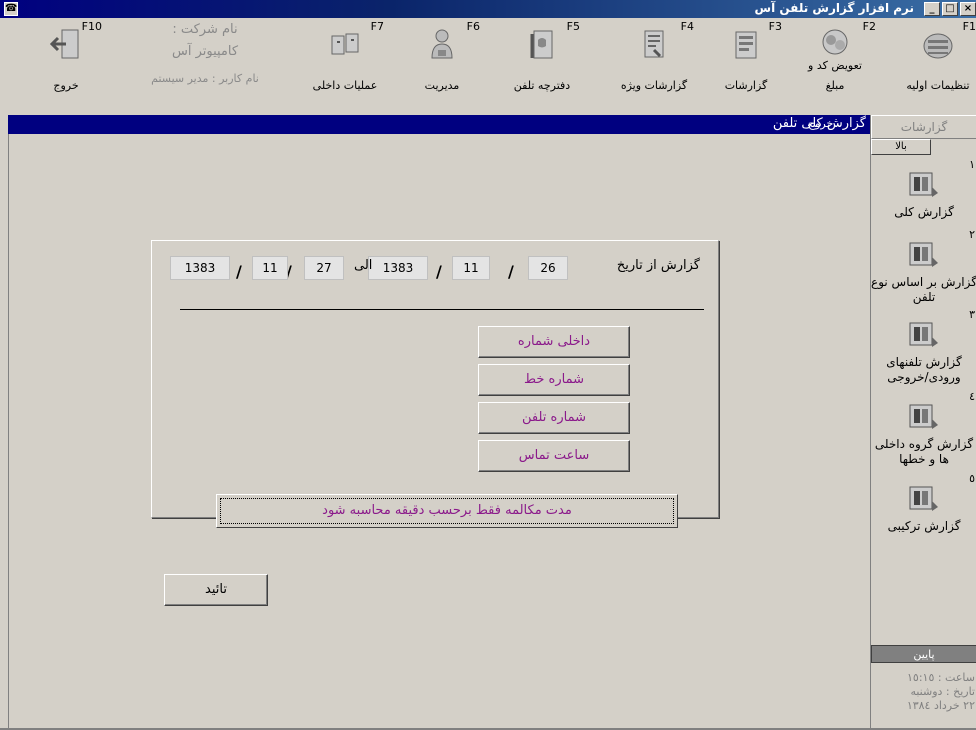 Image resolution: width=976 pixels, height=730 pixels. Describe the element at coordinates (938, 46) in the screenshot. I see `settings-icon` at that location.